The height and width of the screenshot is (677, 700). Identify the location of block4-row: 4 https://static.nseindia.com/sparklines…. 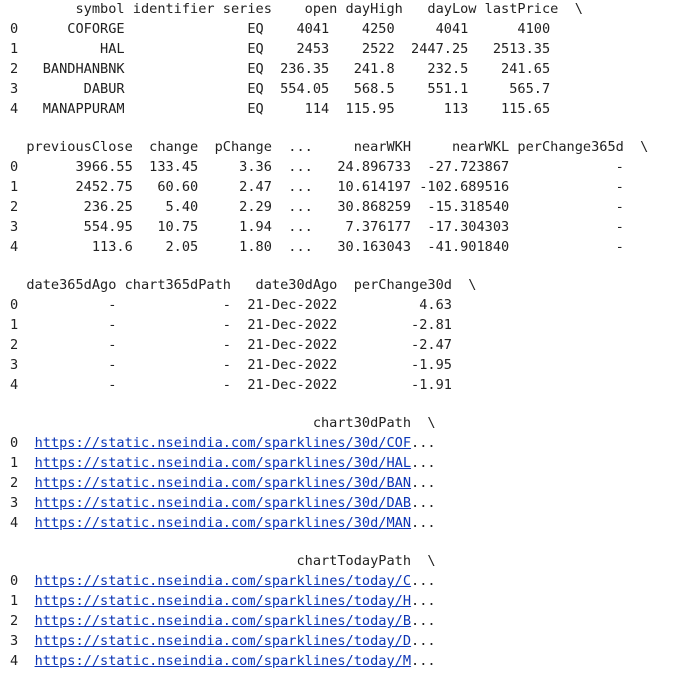
(223, 524).